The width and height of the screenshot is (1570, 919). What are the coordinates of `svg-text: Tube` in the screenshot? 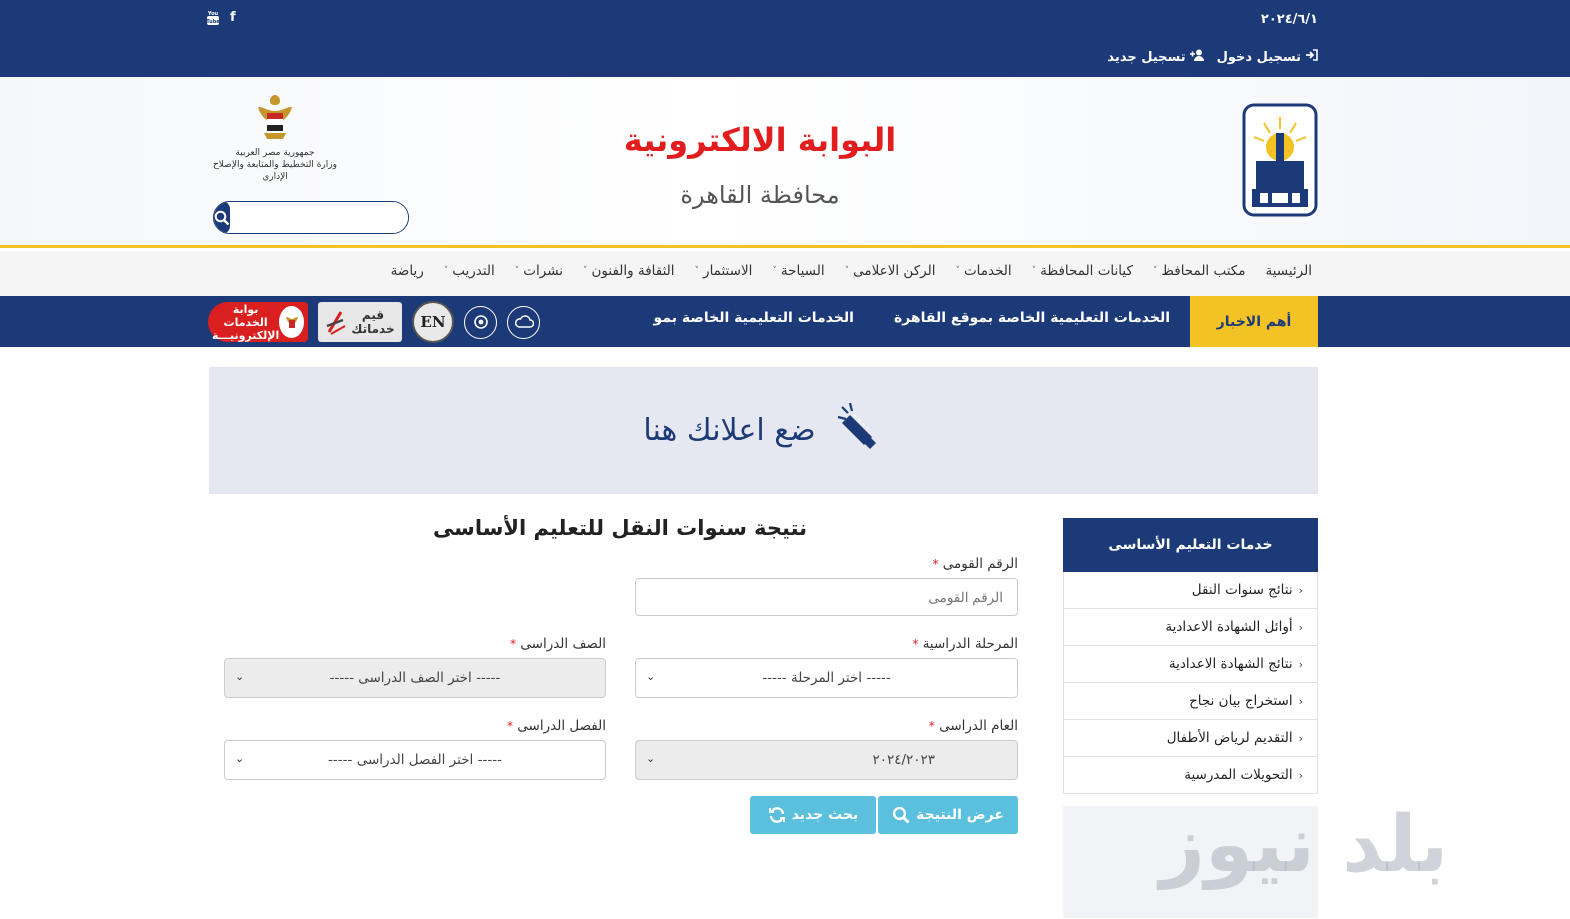 It's located at (213, 22).